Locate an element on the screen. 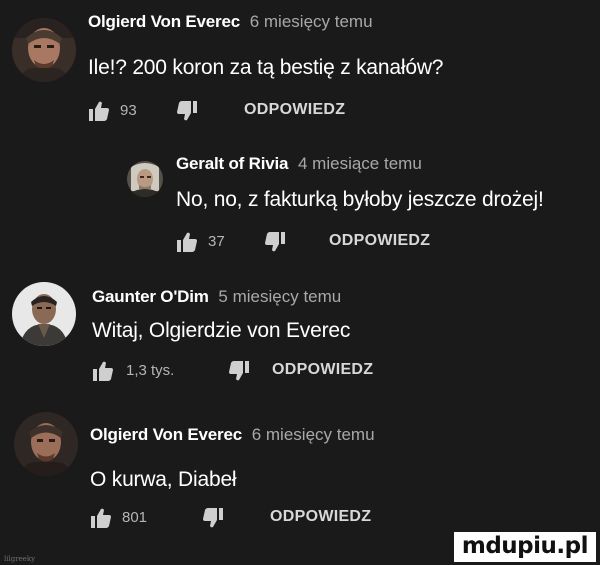  comment-text: O kurwa, Diabeł is located at coordinates (163, 479).